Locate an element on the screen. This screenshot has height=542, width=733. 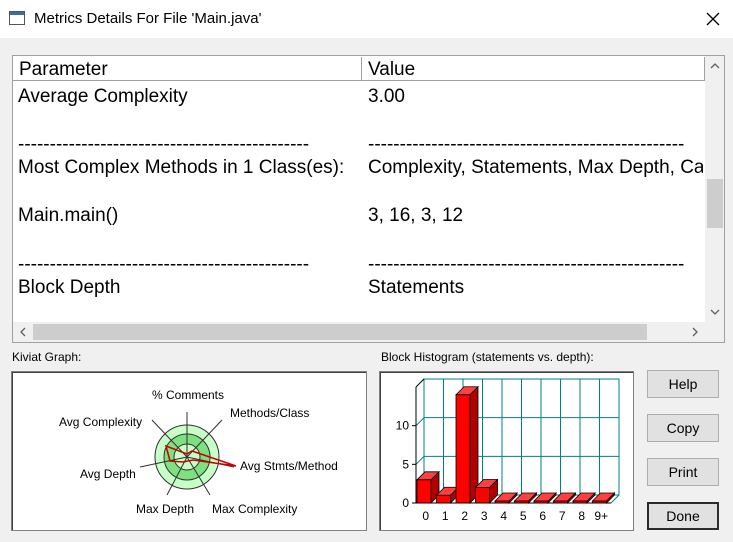
table-cell-value: Complexity, Statements, Max Depth, Calls is located at coordinates (535, 167).